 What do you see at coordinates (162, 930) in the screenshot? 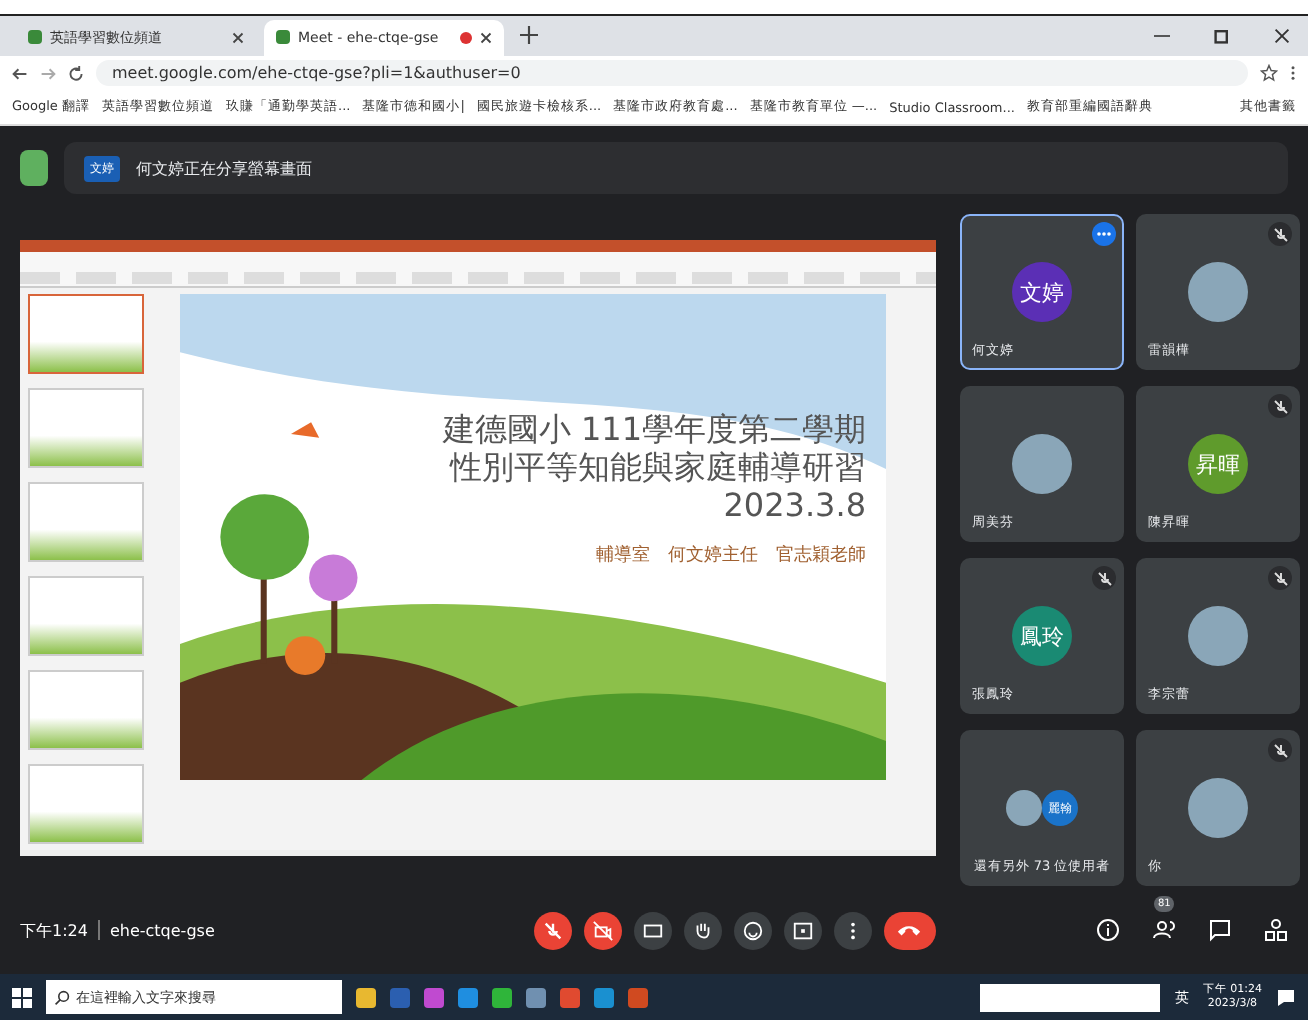
I see `meeting-code: ehe-ctqe-gse` at bounding box center [162, 930].